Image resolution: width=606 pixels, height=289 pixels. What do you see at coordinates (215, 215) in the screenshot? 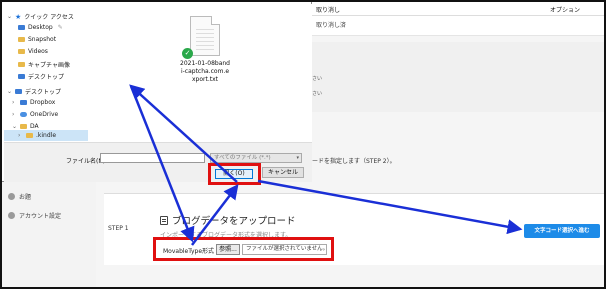
I see `arrow-to-open` at bounding box center [215, 215].